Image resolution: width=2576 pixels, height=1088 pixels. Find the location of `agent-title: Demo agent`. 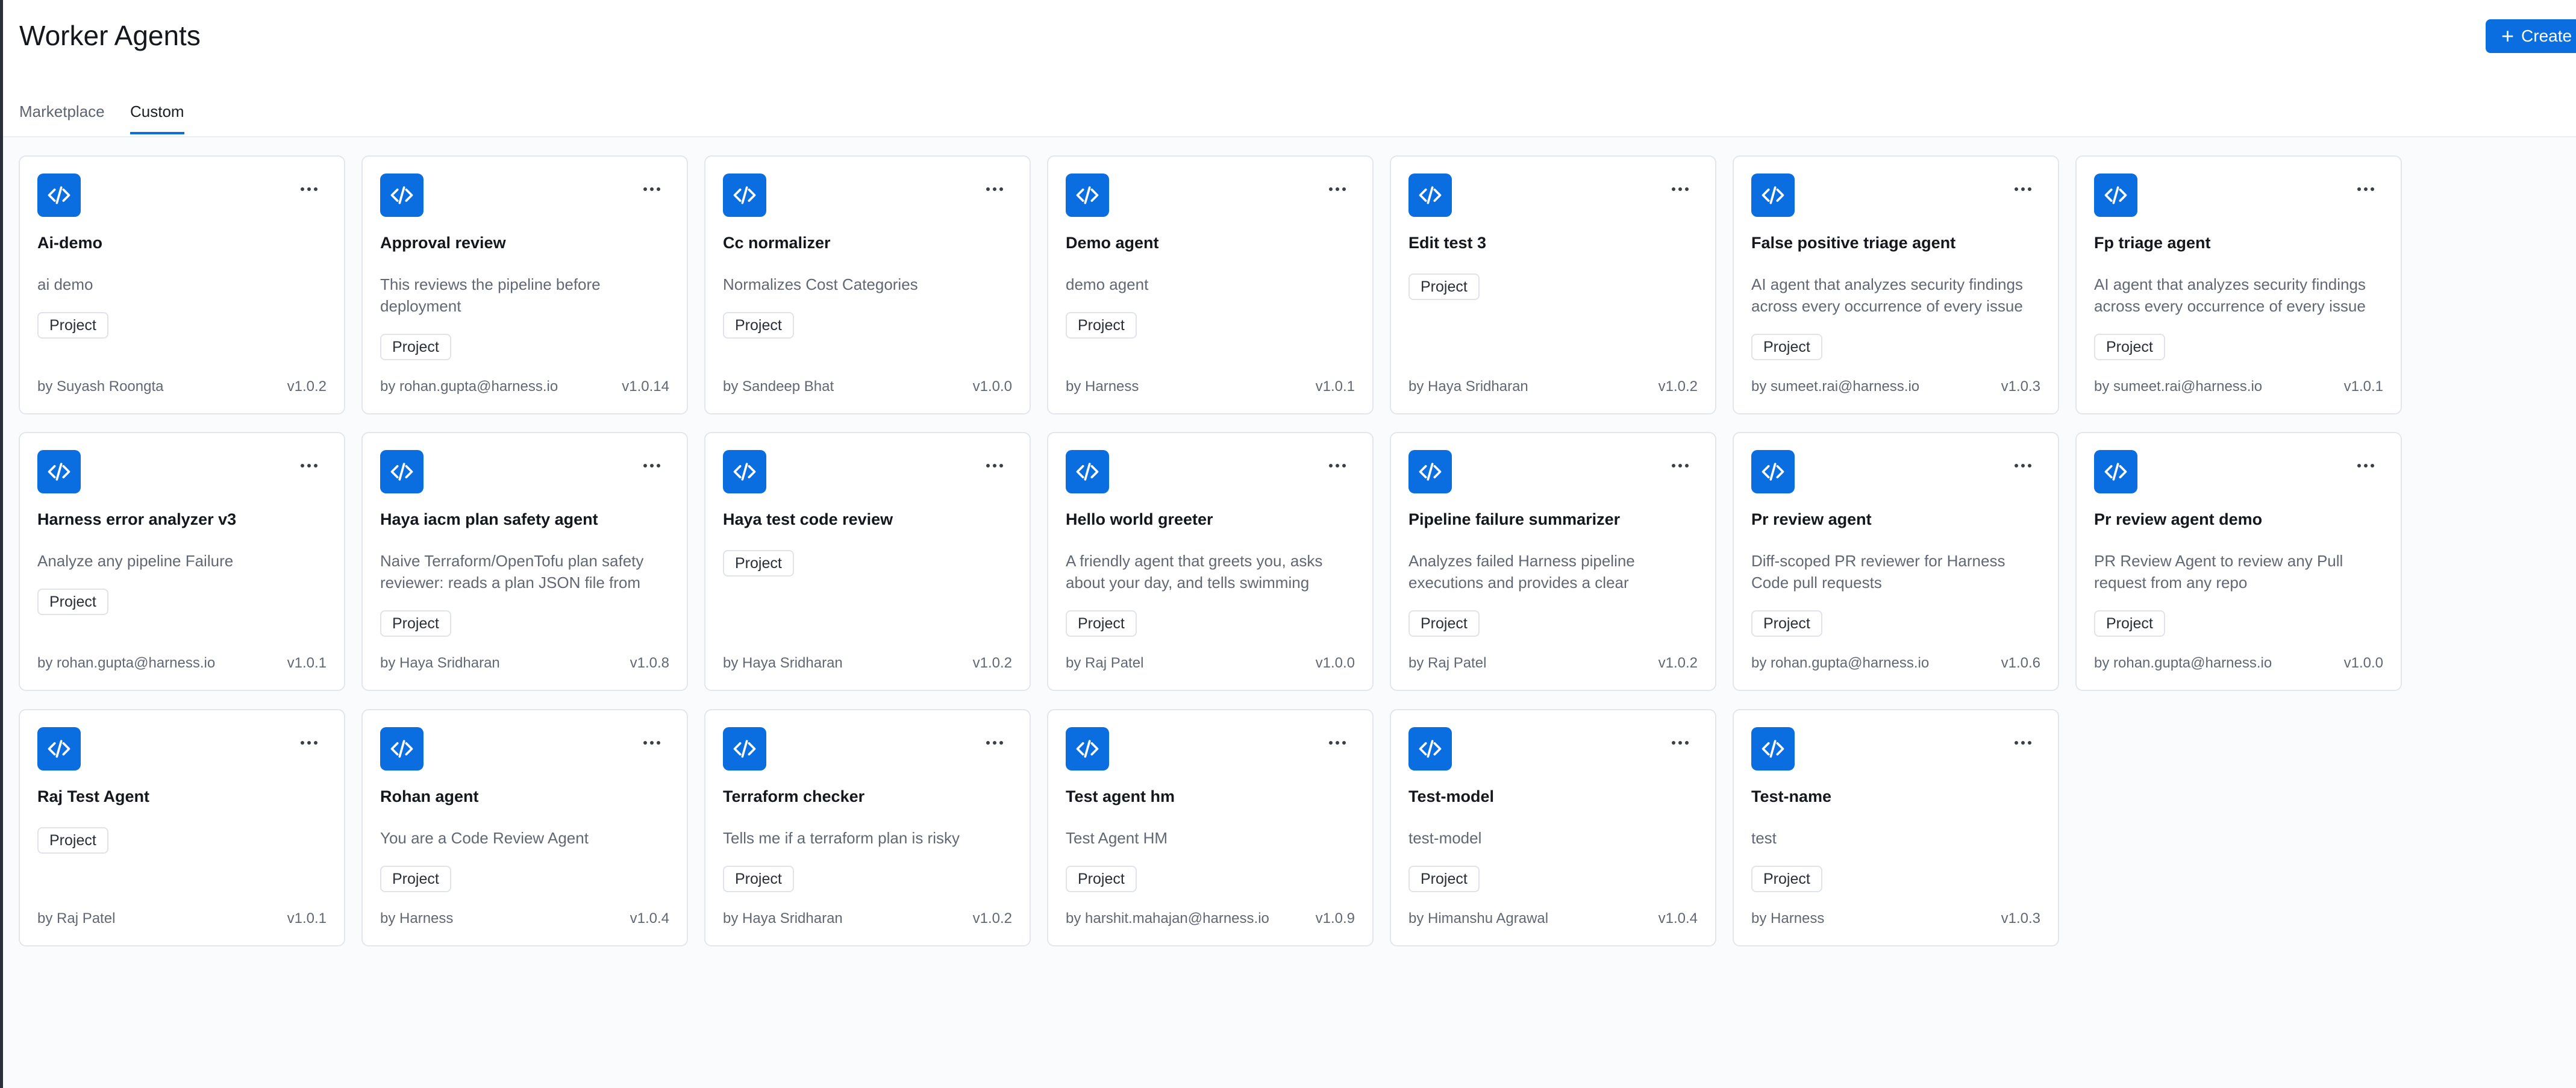

agent-title: Demo agent is located at coordinates (1113, 243).